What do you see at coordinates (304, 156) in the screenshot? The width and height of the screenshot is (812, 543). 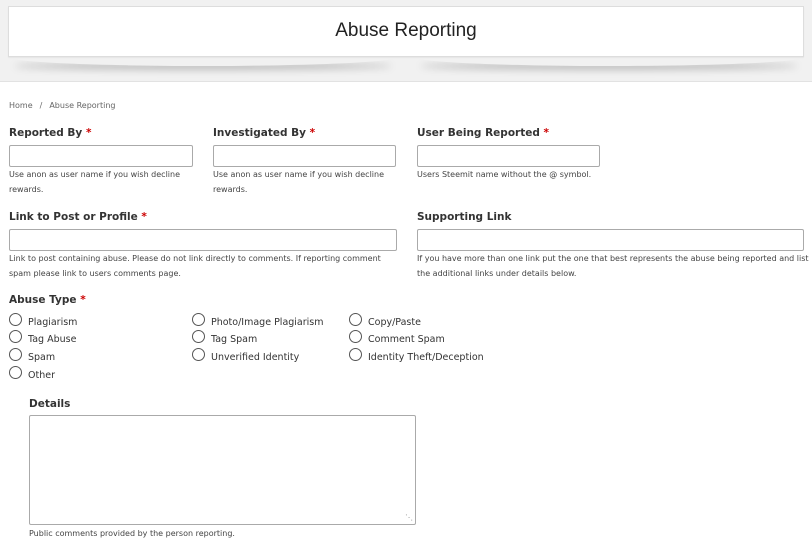 I see `investigated-by-input` at bounding box center [304, 156].